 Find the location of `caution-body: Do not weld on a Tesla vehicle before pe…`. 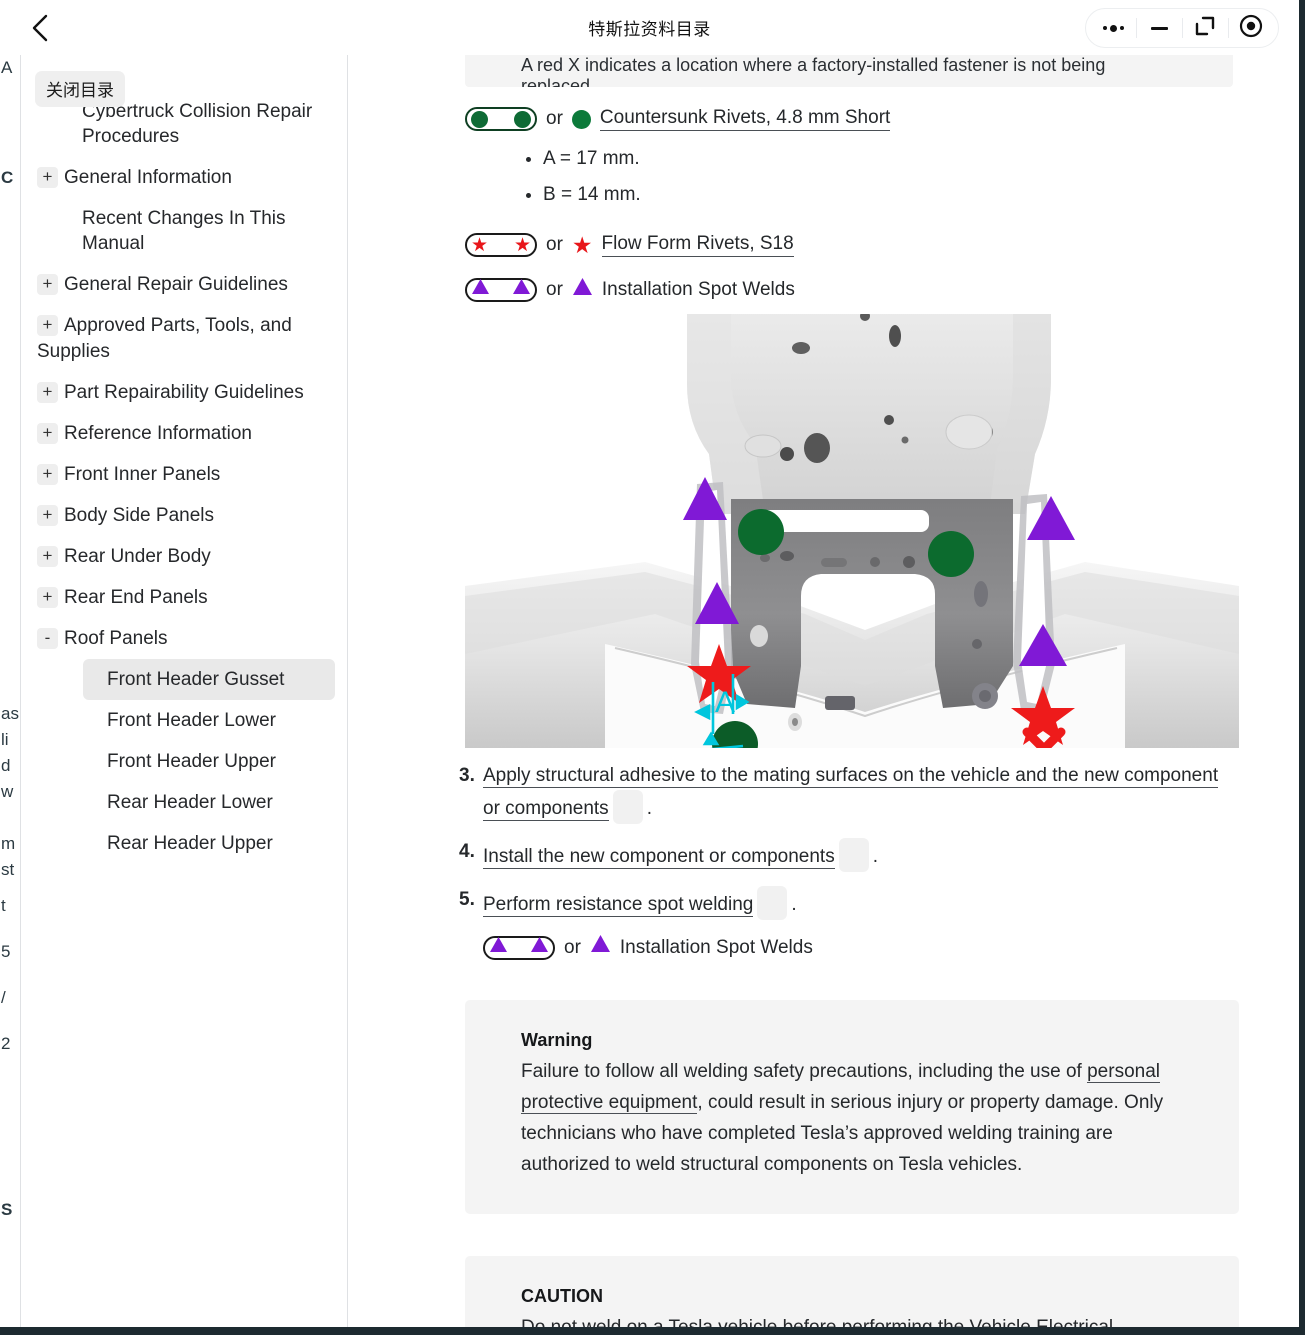

caution-body: Do not weld on a Tesla vehicle before pe… is located at coordinates (852, 1320).